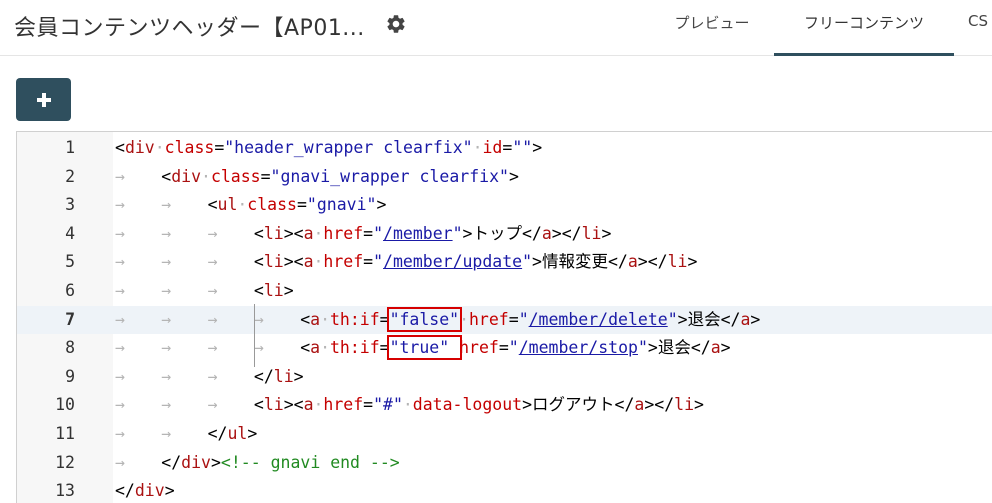  What do you see at coordinates (396, 24) in the screenshot?
I see `gear-icon` at bounding box center [396, 24].